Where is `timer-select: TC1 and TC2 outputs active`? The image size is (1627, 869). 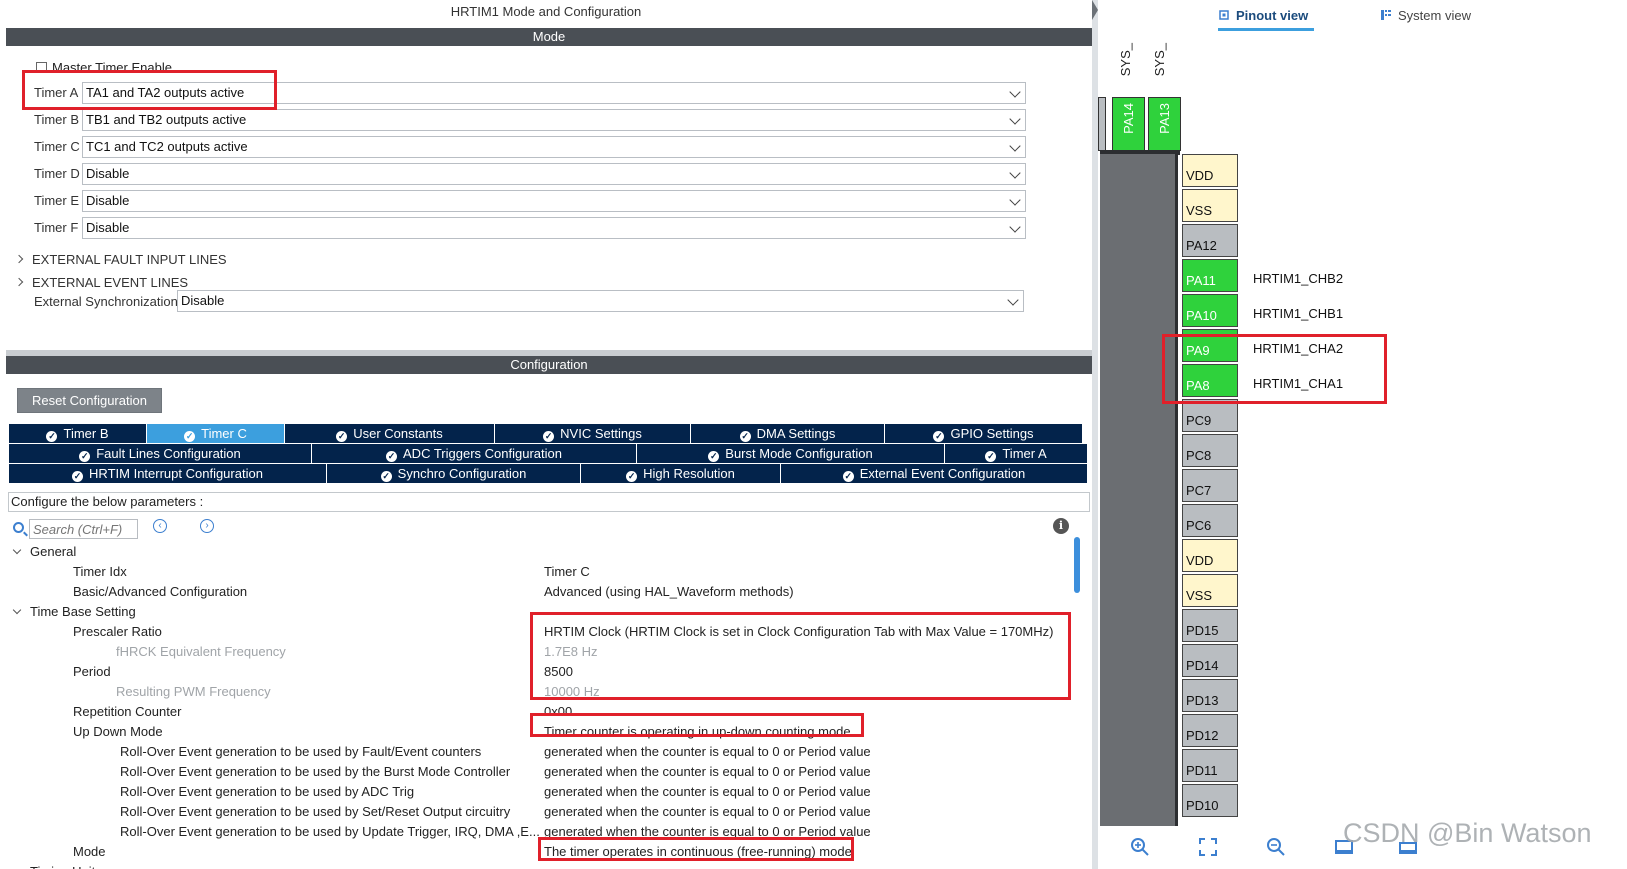 timer-select: TC1 and TC2 outputs active is located at coordinates (554, 147).